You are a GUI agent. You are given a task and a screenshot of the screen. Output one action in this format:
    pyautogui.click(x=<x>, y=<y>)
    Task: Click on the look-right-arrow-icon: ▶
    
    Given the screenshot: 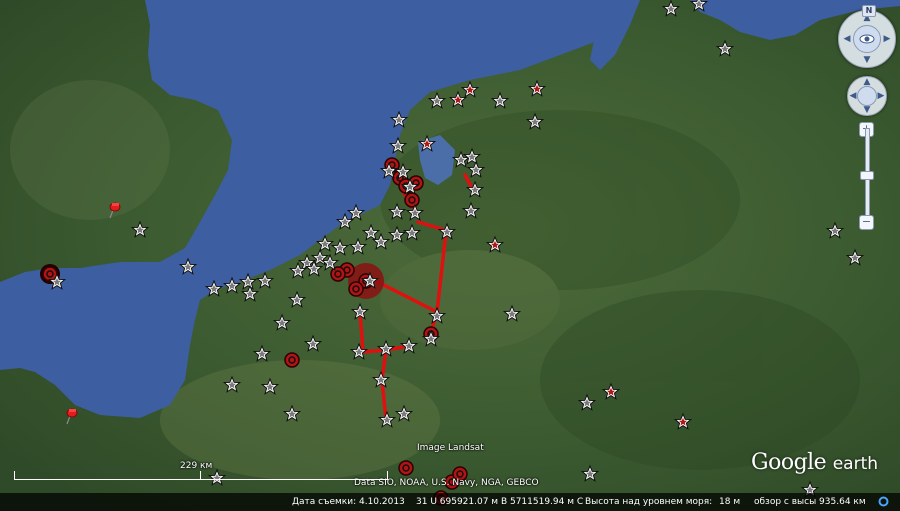 What is the action you would take?
    pyautogui.click(x=887, y=39)
    